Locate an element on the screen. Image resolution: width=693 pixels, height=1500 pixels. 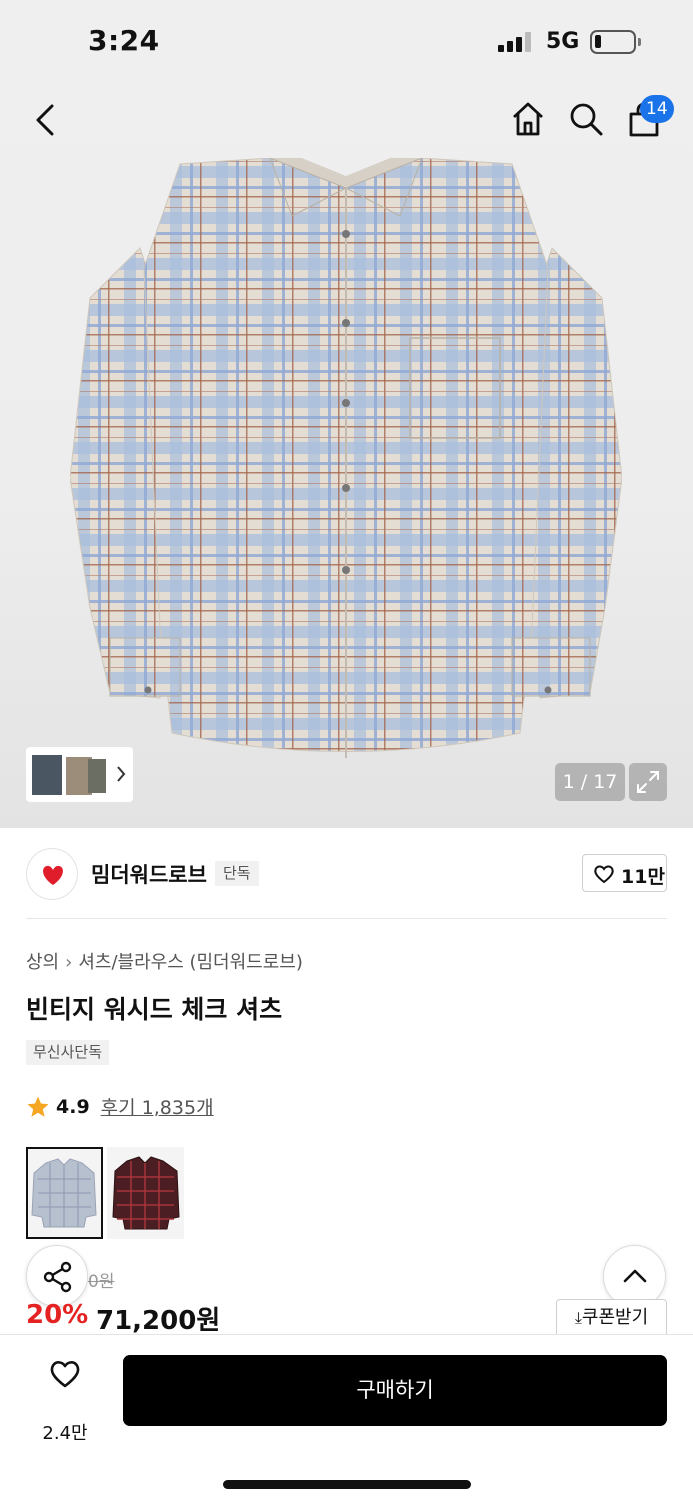
brand-name: 밈더워드로브 is located at coordinates (149, 874).